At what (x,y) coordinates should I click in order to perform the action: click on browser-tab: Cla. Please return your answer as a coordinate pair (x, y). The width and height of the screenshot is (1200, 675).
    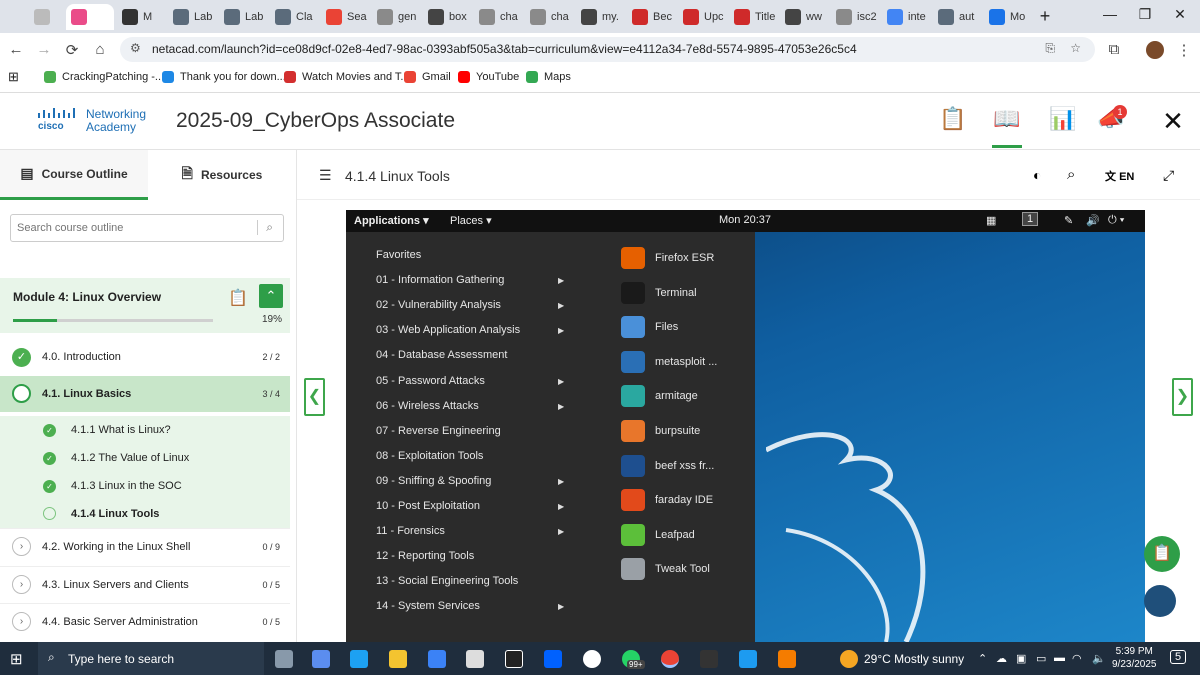
    Looking at the image, I should click on (294, 17).